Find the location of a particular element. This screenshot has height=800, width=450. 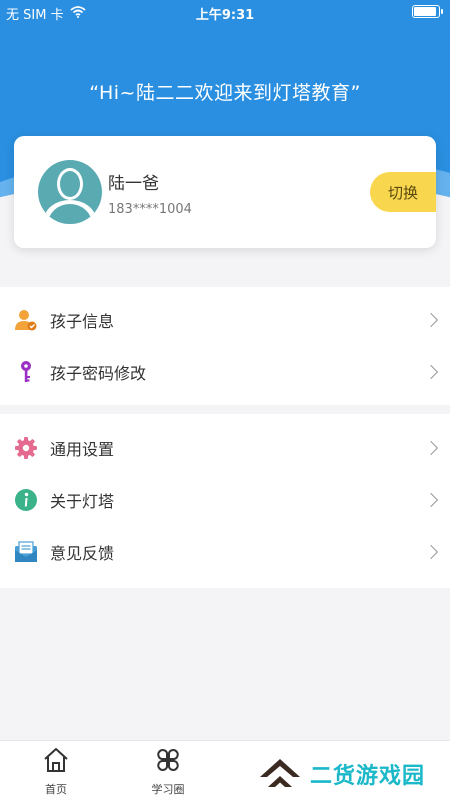

feedback-envelope-icon is located at coordinates (26, 552).